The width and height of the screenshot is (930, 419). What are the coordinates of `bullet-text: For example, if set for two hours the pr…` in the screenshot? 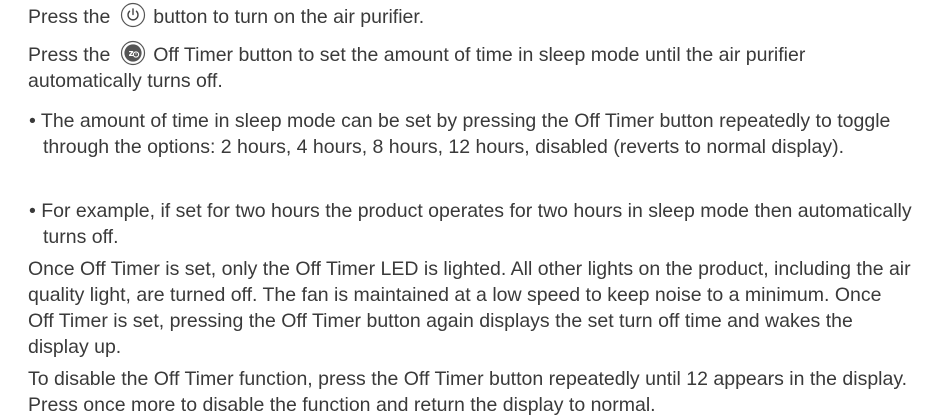 It's located at (476, 224).